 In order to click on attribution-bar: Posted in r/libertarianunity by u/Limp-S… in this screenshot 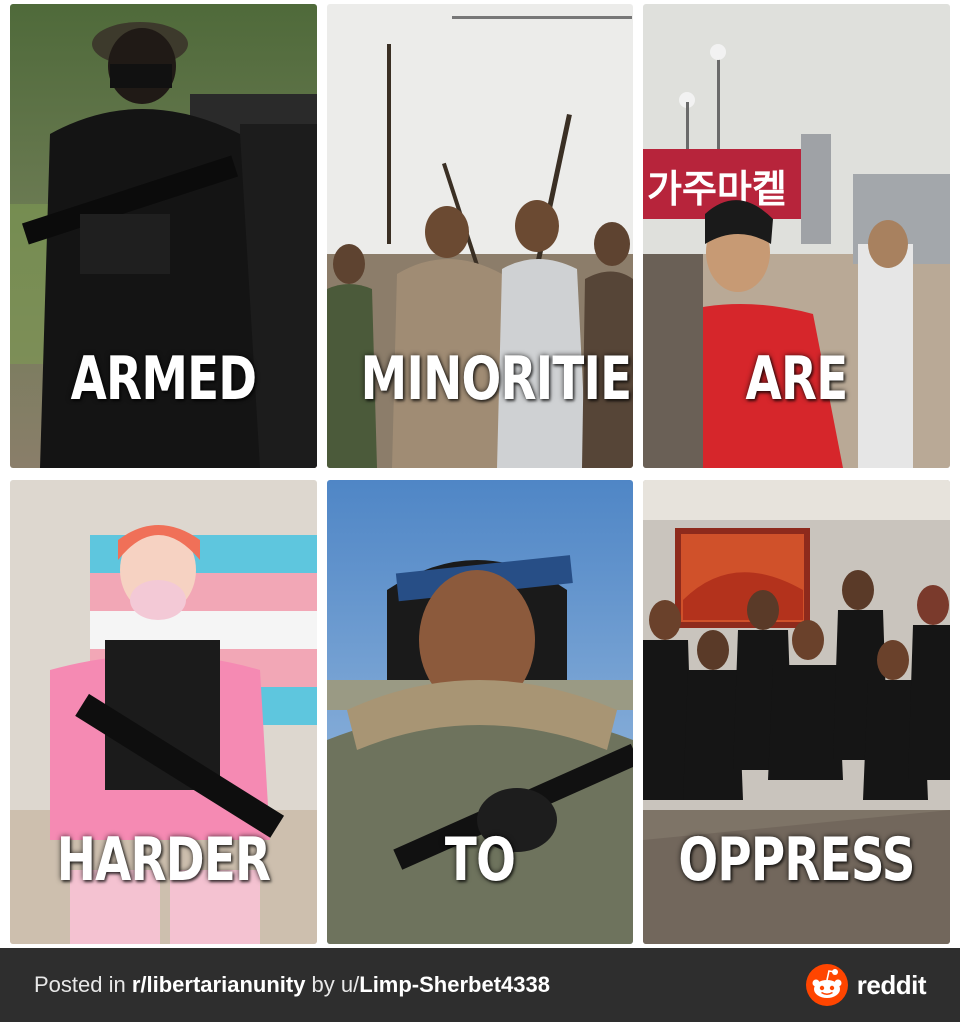, I will do `click(480, 985)`.